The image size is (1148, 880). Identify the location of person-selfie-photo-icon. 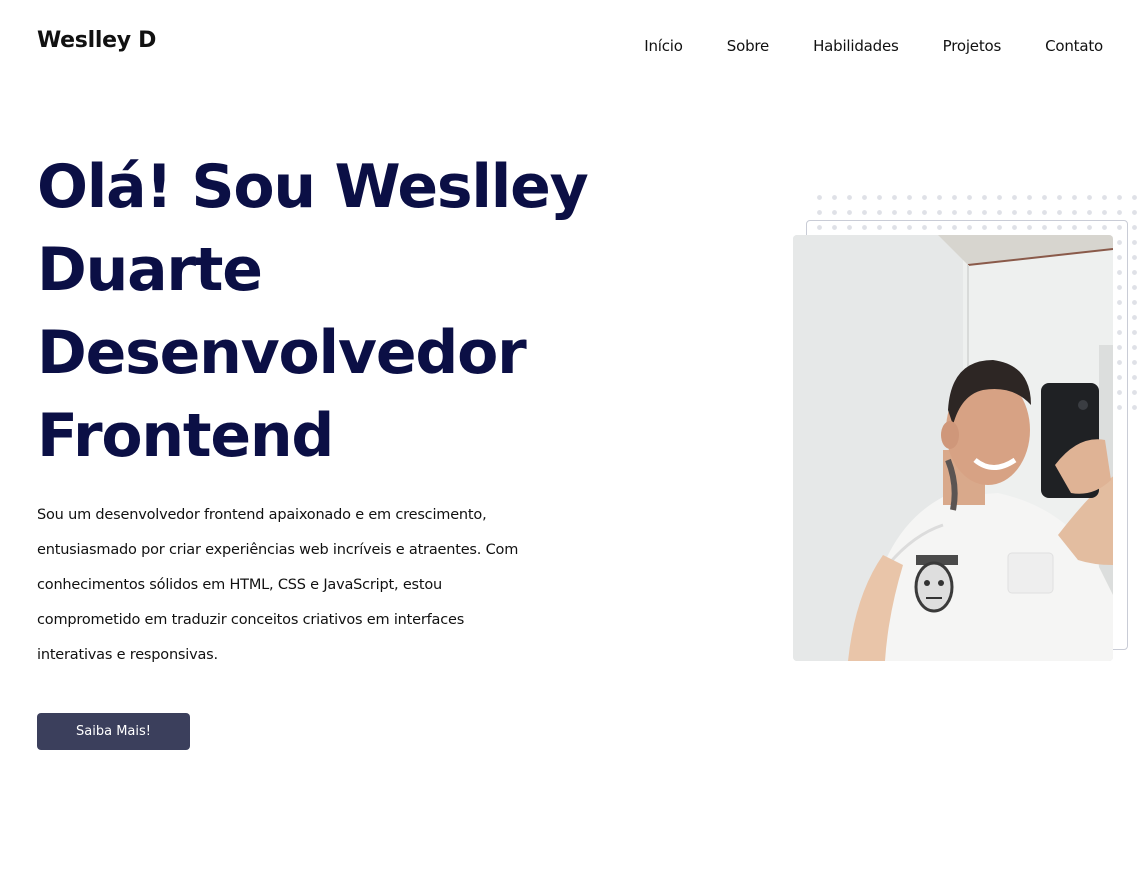
(953, 448).